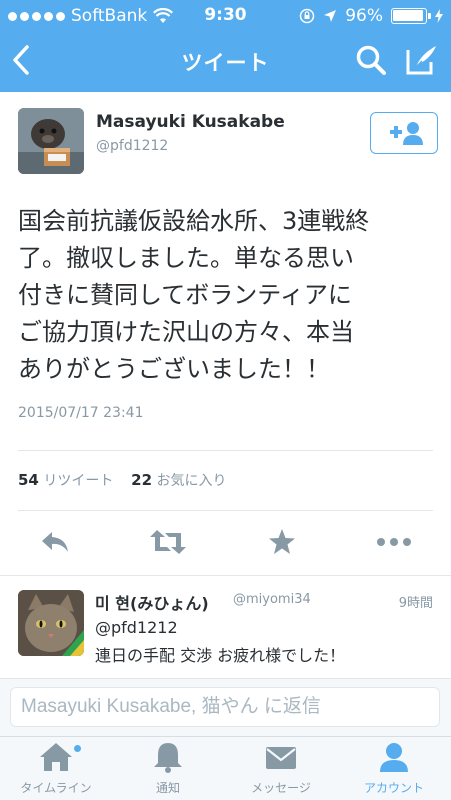  Describe the element at coordinates (272, 599) in the screenshot. I see `reply-author-handle: @miyomi34` at that location.